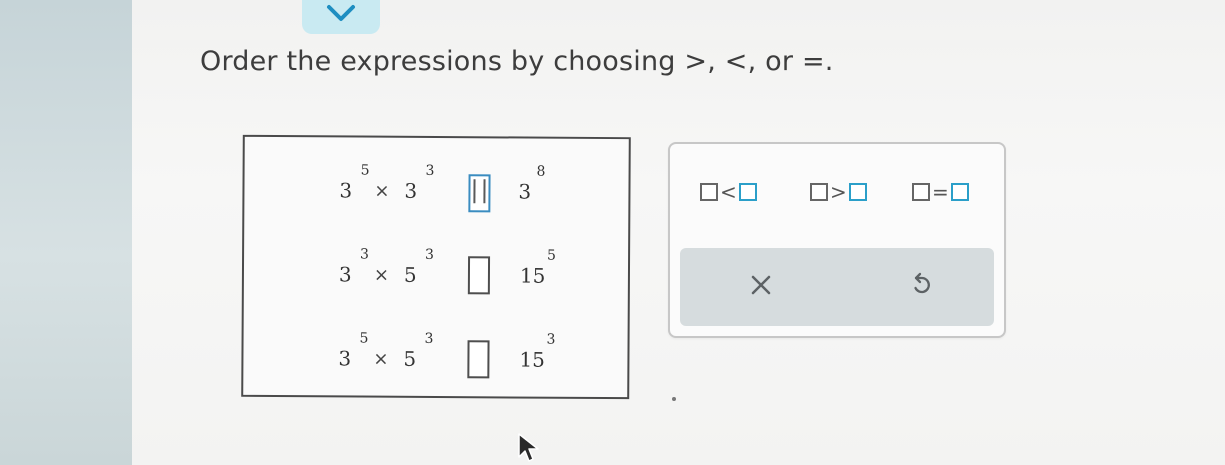  Describe the element at coordinates (365, 170) in the screenshot. I see `row-1-left-exponent: 5` at that location.